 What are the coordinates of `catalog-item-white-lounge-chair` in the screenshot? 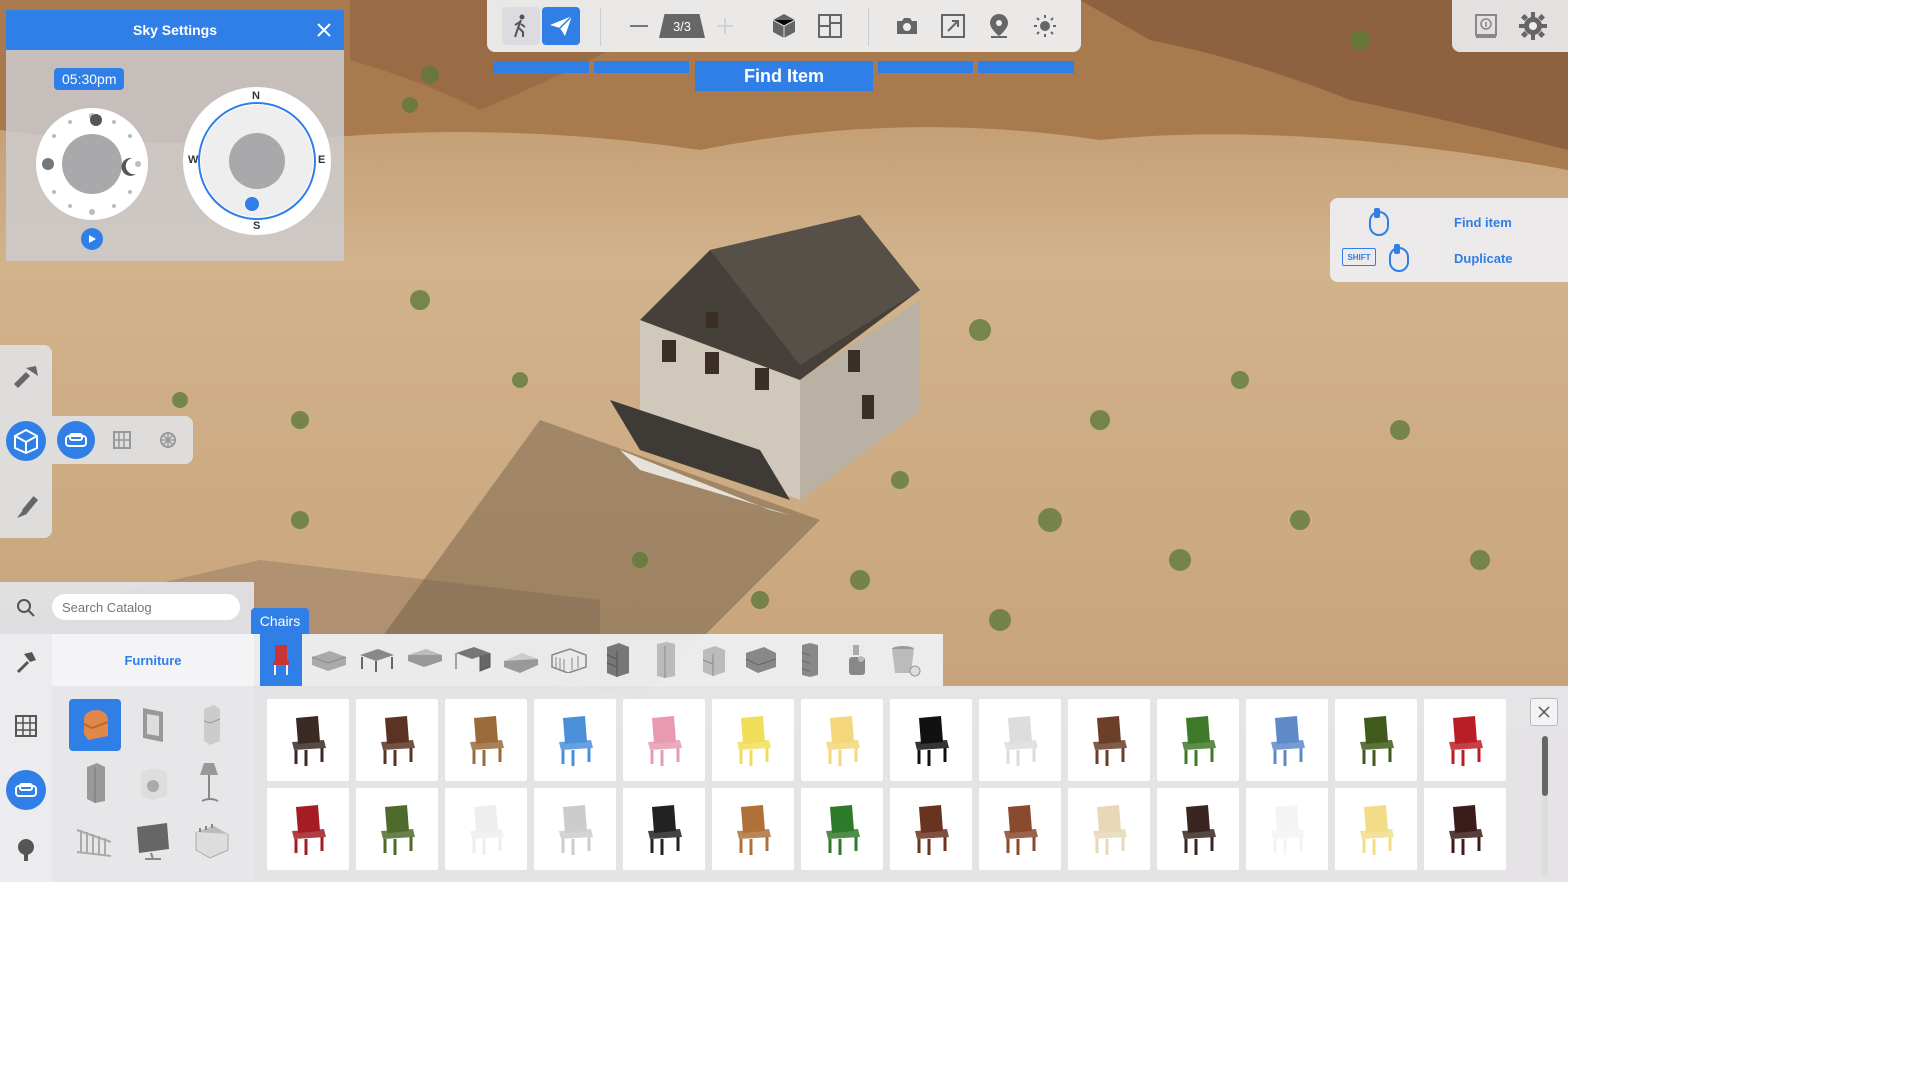 It's located at (1109, 829).